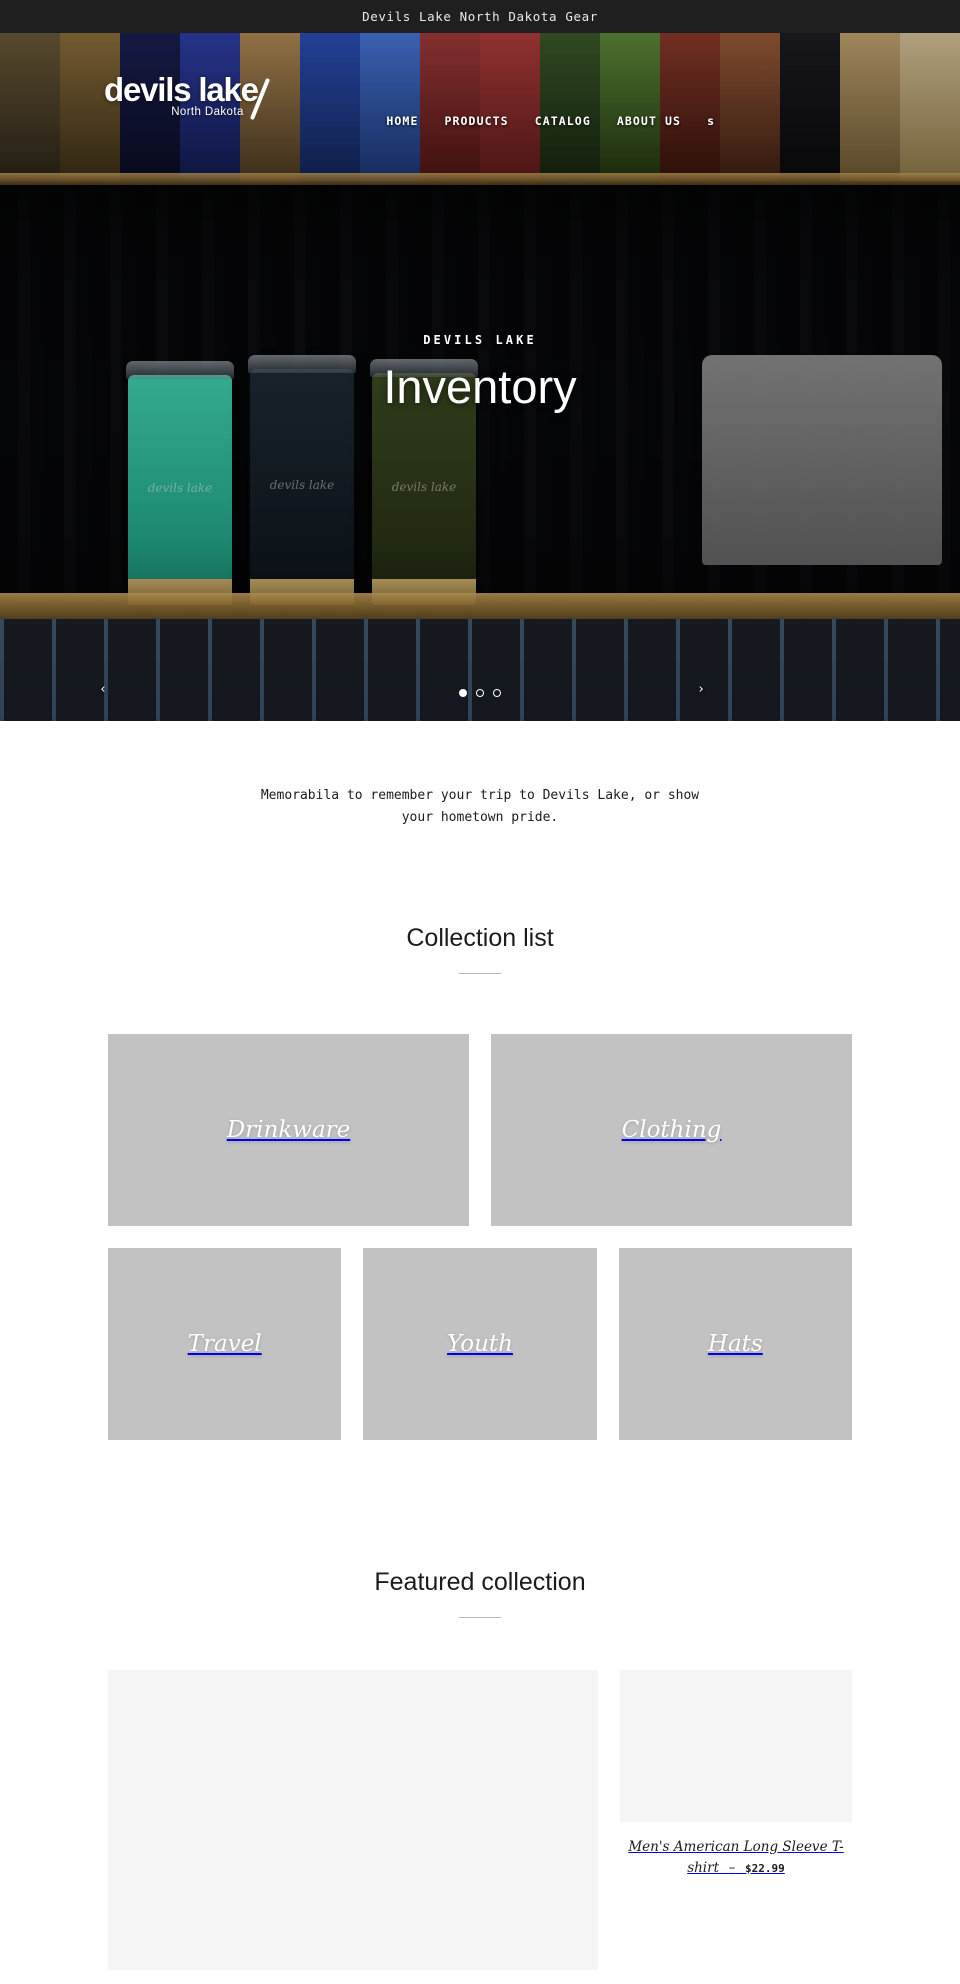 This screenshot has height=1984, width=960. What do you see at coordinates (181, 89) in the screenshot?
I see `logo-wordmark: devils lake` at bounding box center [181, 89].